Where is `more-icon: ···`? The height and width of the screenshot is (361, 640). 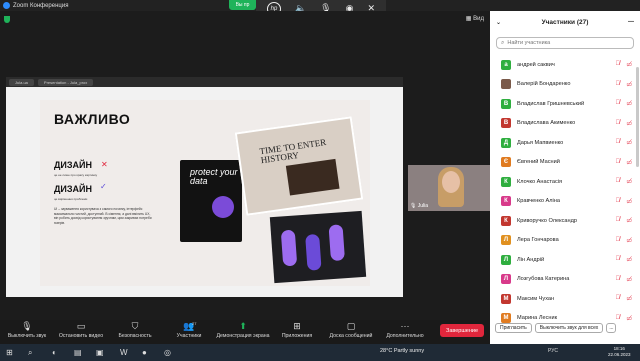
more-icon: ··· is located at coordinates (405, 326).